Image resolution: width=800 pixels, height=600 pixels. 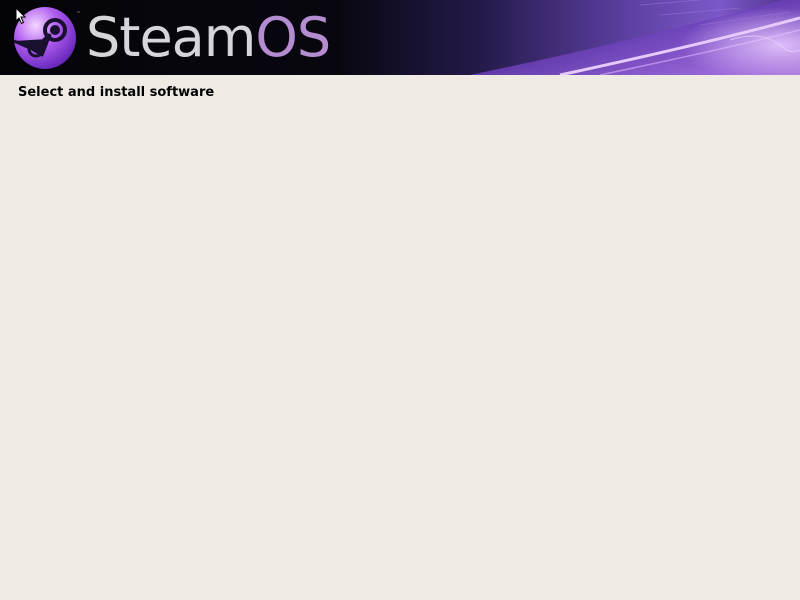 What do you see at coordinates (78, 14) in the screenshot?
I see `trademark-symbol: ™` at bounding box center [78, 14].